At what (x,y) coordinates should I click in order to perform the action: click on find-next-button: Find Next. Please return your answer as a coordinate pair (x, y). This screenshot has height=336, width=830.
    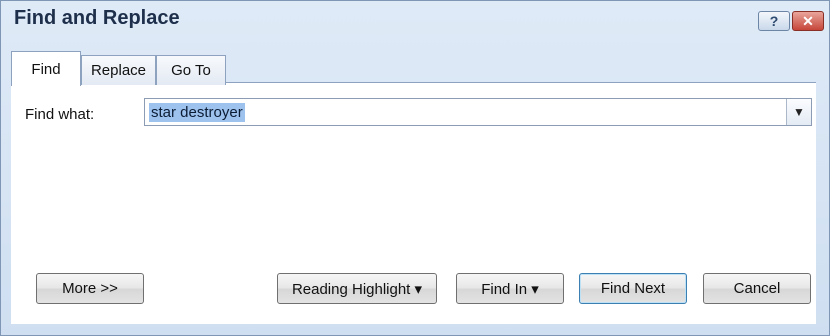
    Looking at the image, I should click on (633, 288).